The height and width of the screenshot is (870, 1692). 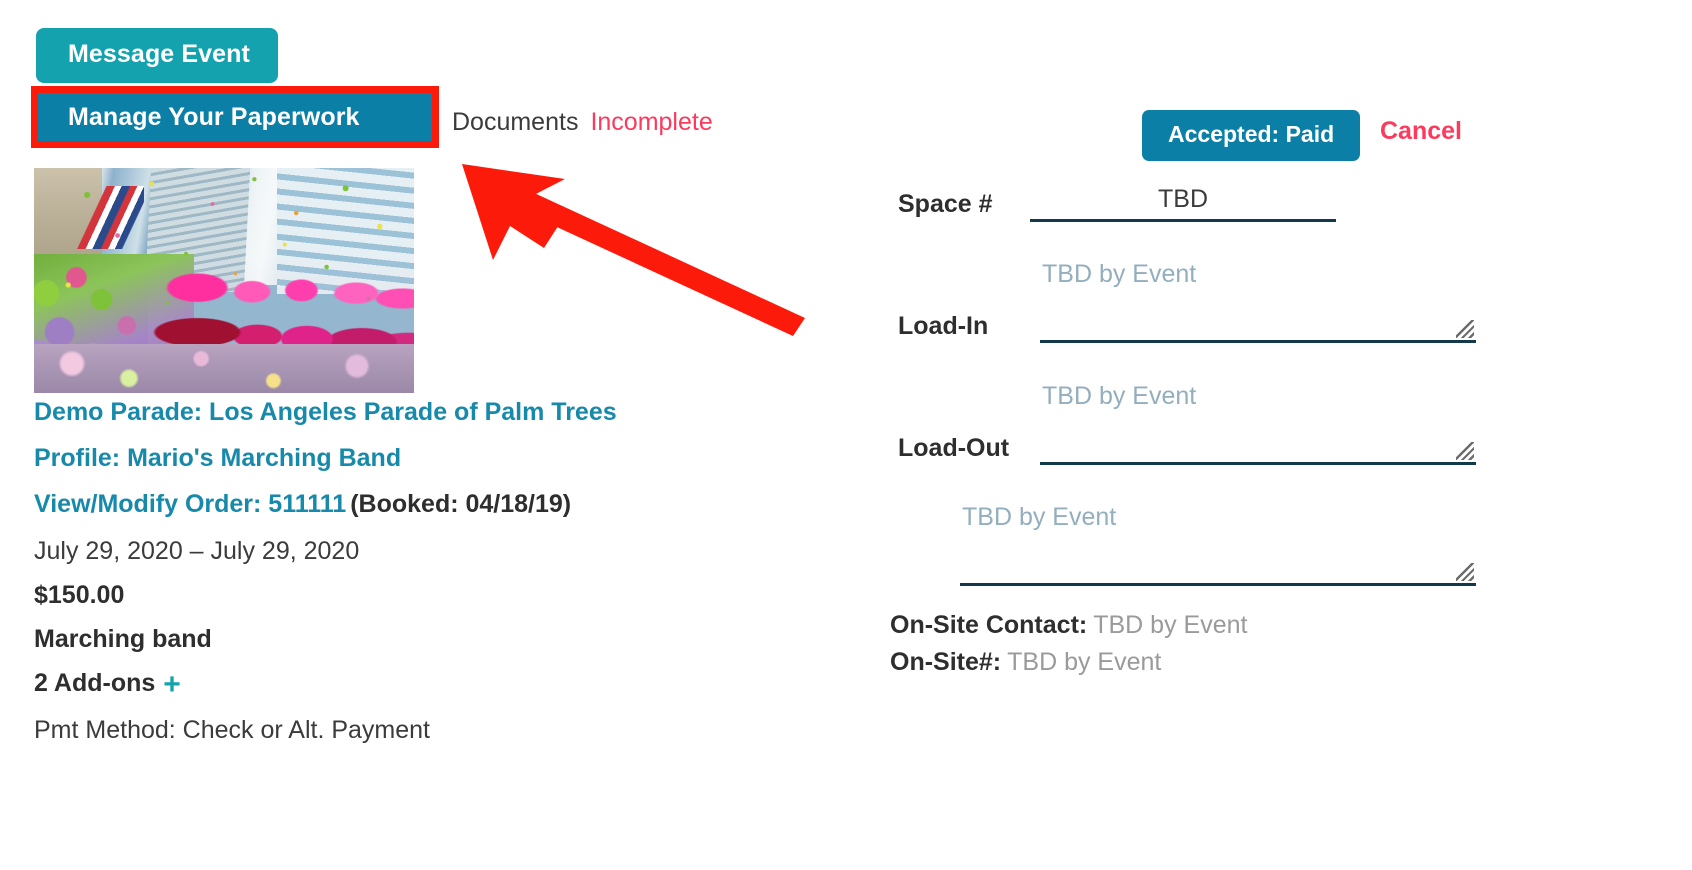 I want to click on payment-method-line: Pmt Method: Check or Alt. Payment, so click(x=232, y=730).